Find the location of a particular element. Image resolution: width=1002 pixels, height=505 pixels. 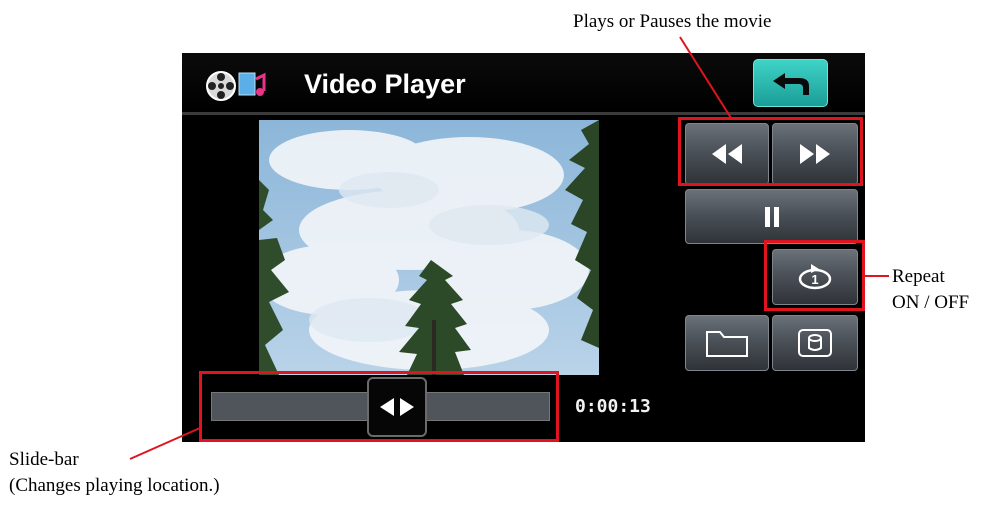

slider-handle-icon is located at coordinates (397, 407).